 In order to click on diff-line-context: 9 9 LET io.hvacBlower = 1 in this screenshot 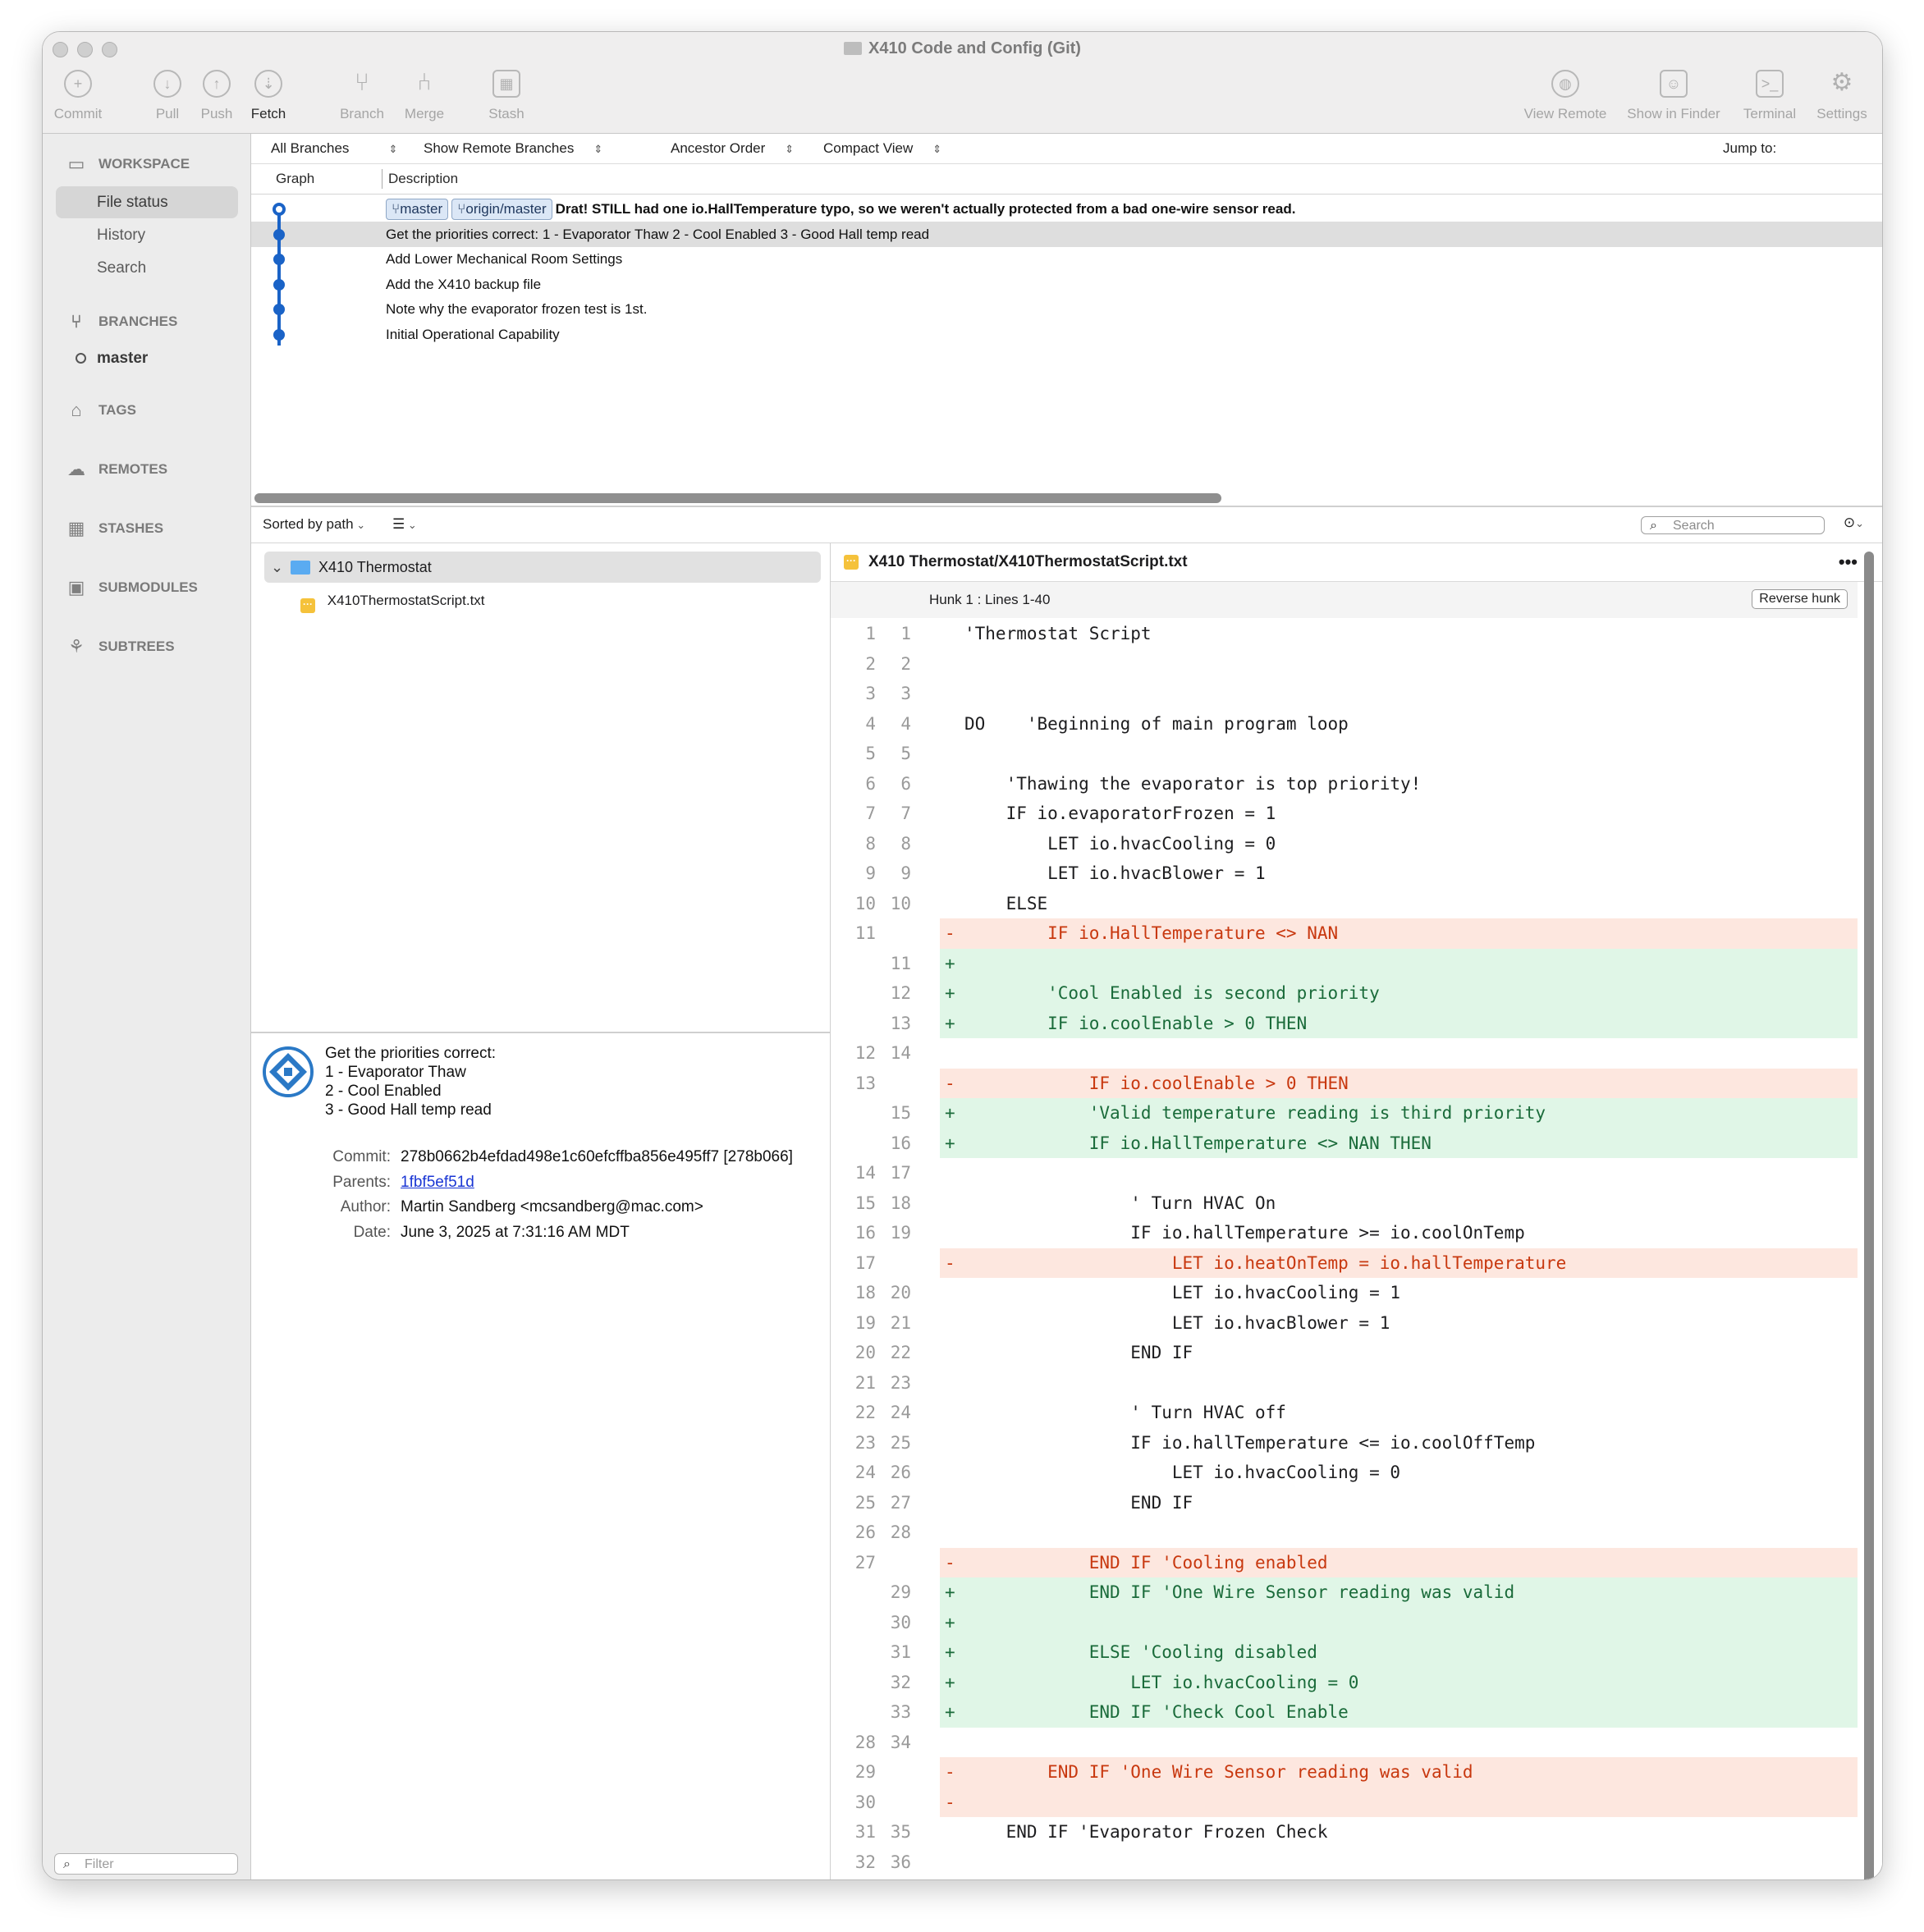, I will do `click(1344, 874)`.